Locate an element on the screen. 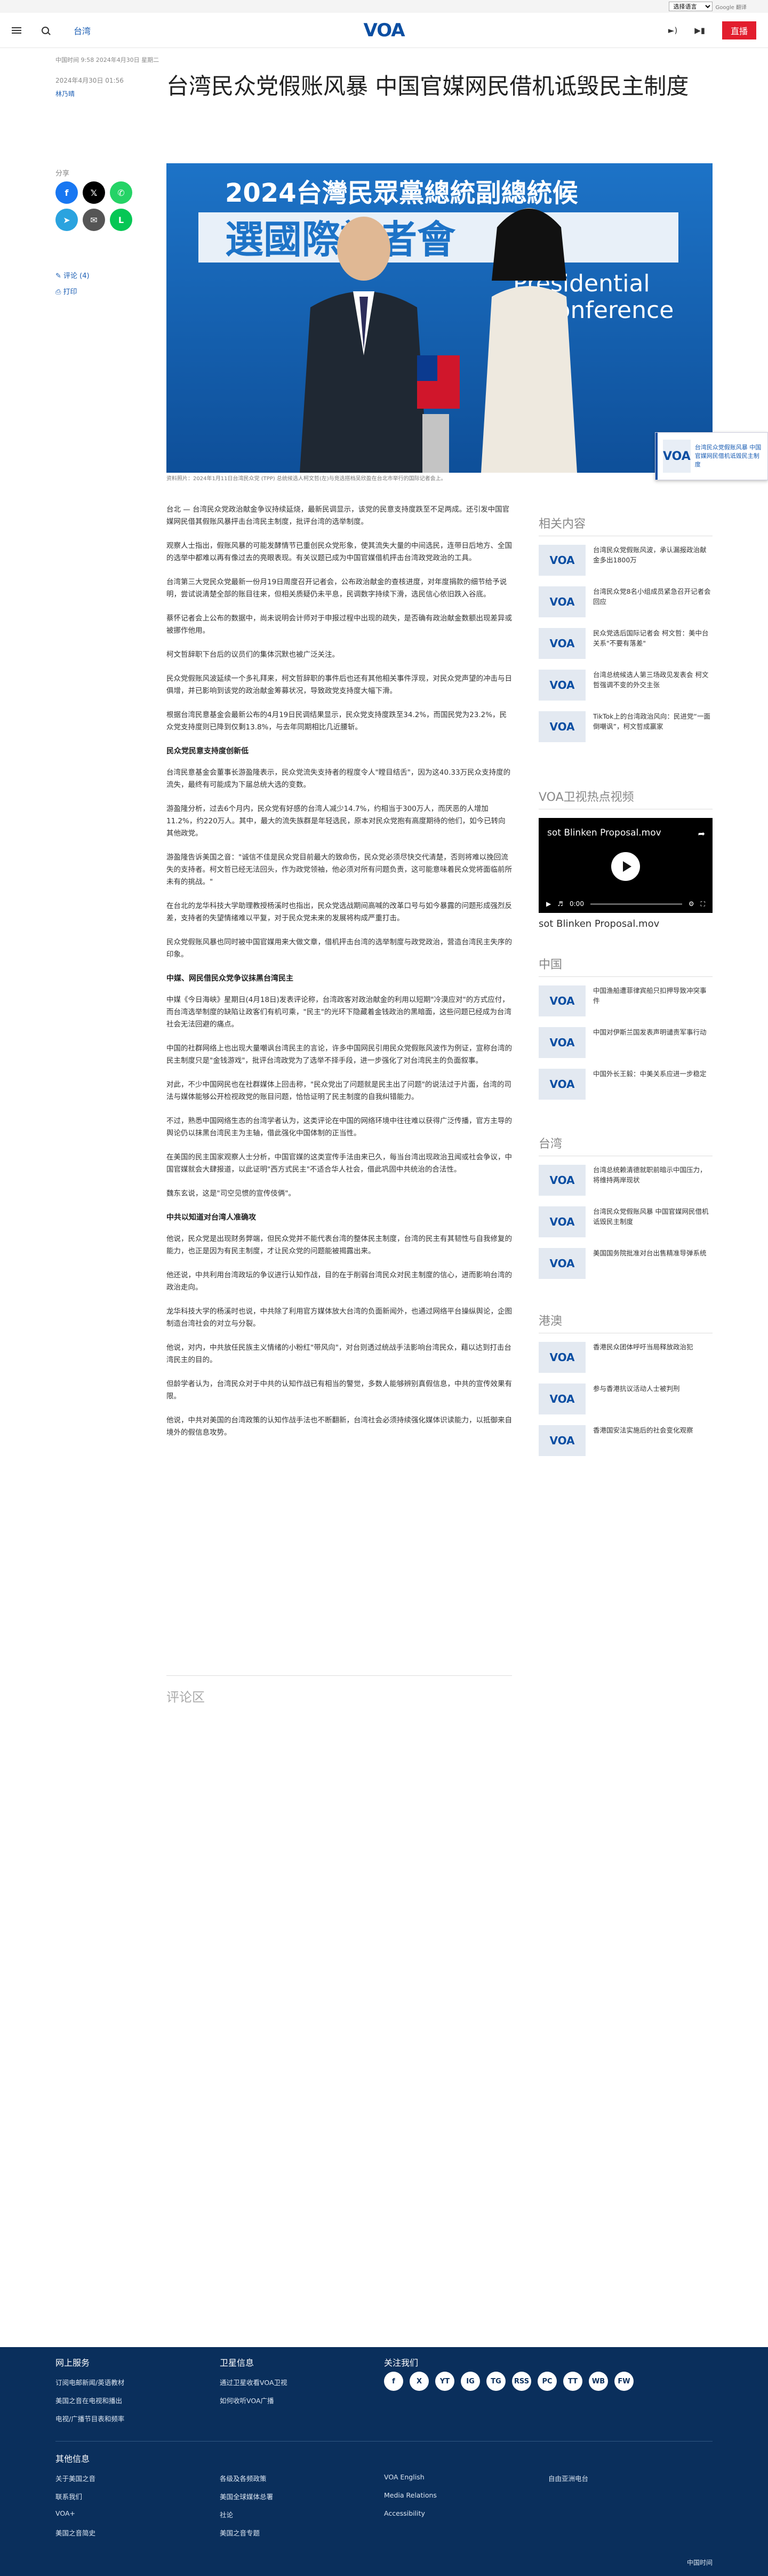 This screenshot has height=2576, width=768. voa-logo: VOA is located at coordinates (384, 30).